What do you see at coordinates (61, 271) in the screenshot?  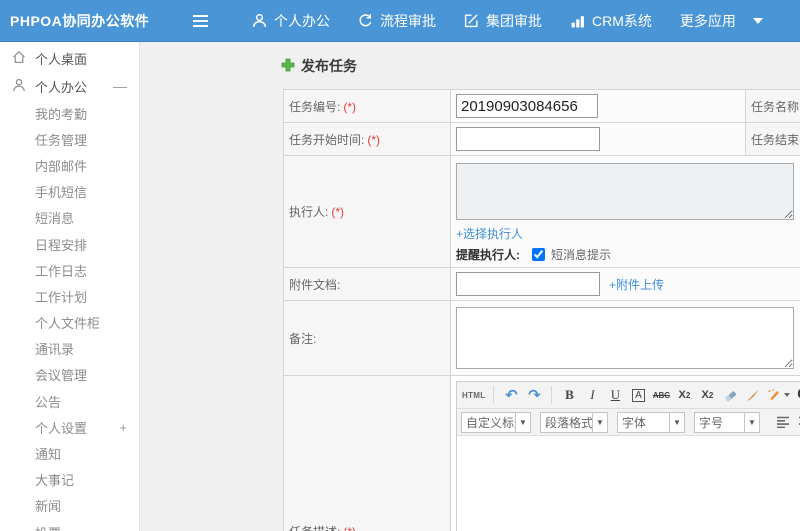 I see `sidebar-item-label: 工作日志` at bounding box center [61, 271].